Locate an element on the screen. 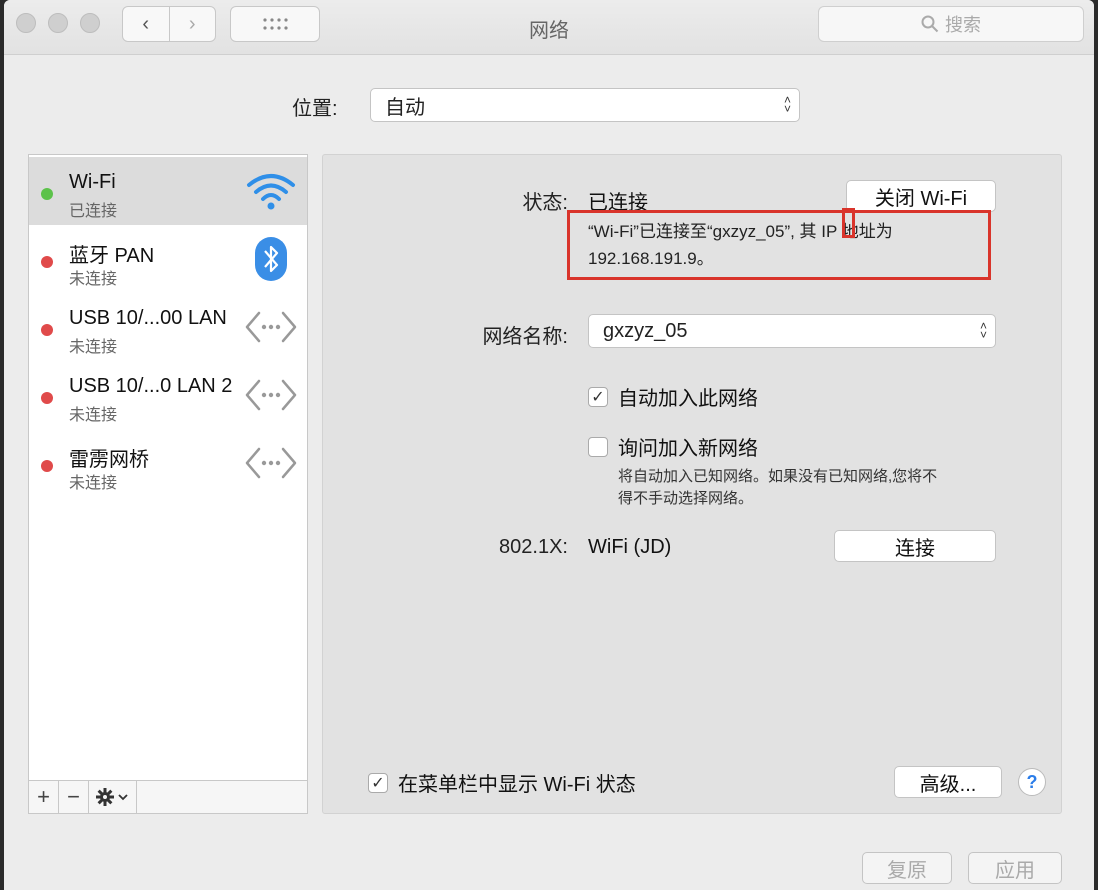  location-value: 自动 is located at coordinates (405, 107).